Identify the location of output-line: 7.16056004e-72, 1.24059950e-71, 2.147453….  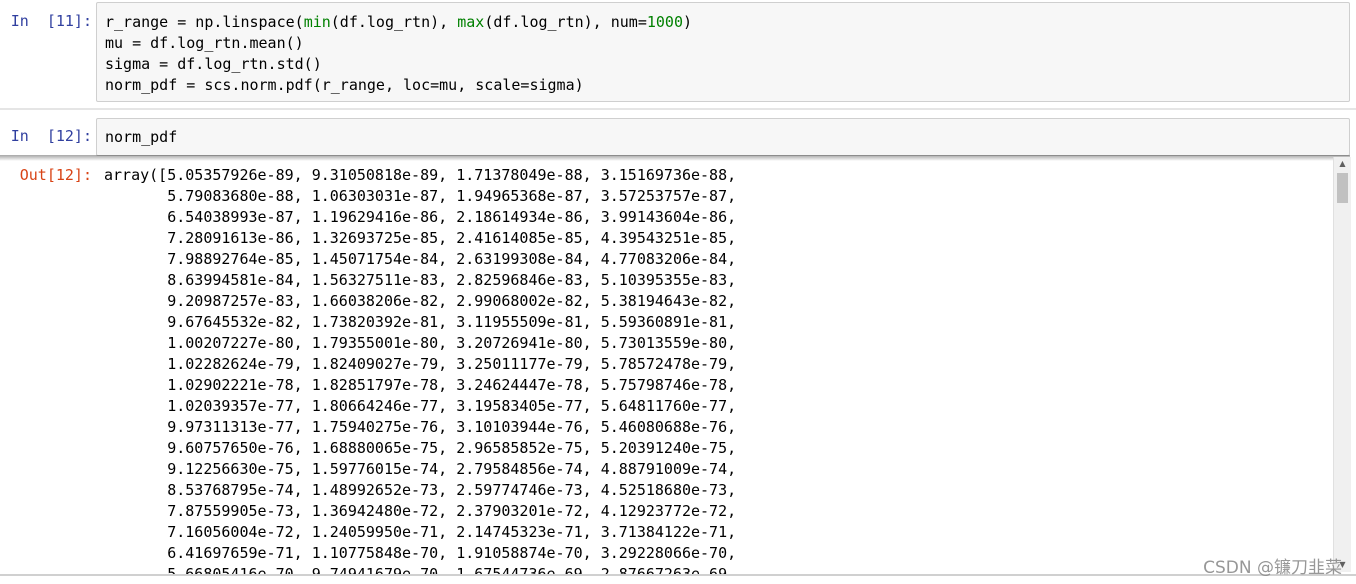
(420, 532).